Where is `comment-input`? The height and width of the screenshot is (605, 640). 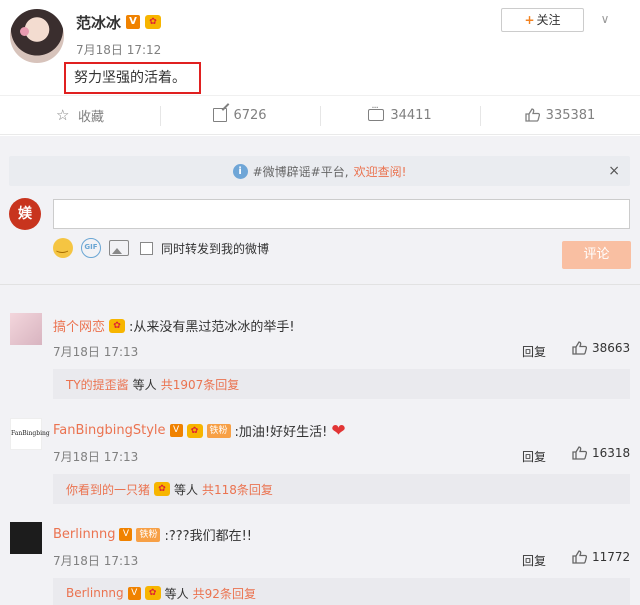
comment-input is located at coordinates (341, 214).